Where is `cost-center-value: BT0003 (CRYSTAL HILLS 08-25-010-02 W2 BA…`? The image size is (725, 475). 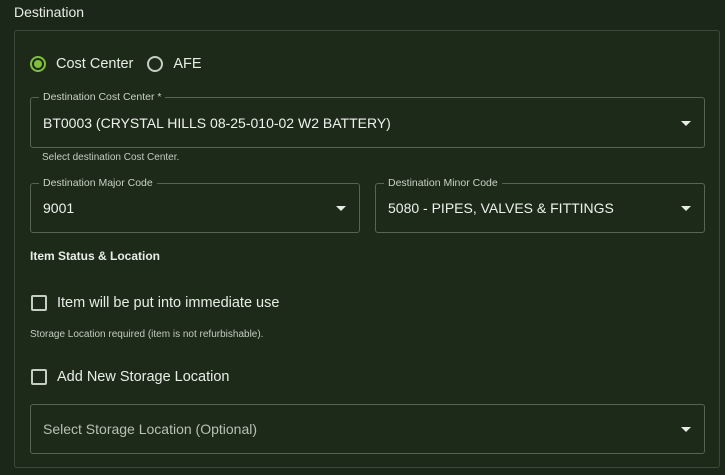 cost-center-value: BT0003 (CRYSTAL HILLS 08-25-010-02 W2 BA… is located at coordinates (217, 122).